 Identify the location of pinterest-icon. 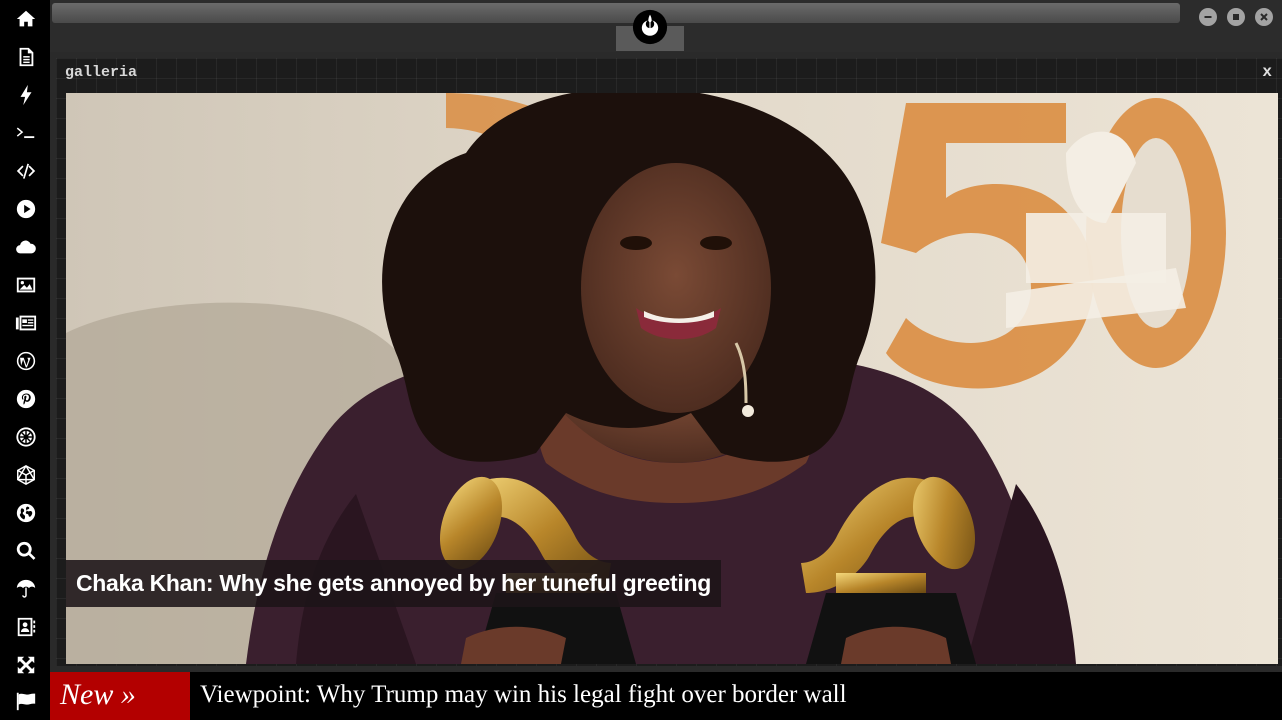
(26, 399).